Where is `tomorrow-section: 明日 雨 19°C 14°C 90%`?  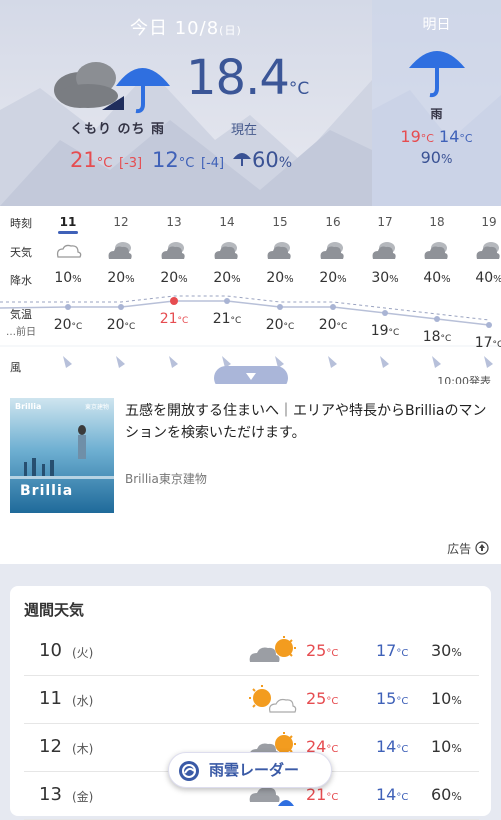 tomorrow-section: 明日 雨 19°C 14°C 90% is located at coordinates (436, 103).